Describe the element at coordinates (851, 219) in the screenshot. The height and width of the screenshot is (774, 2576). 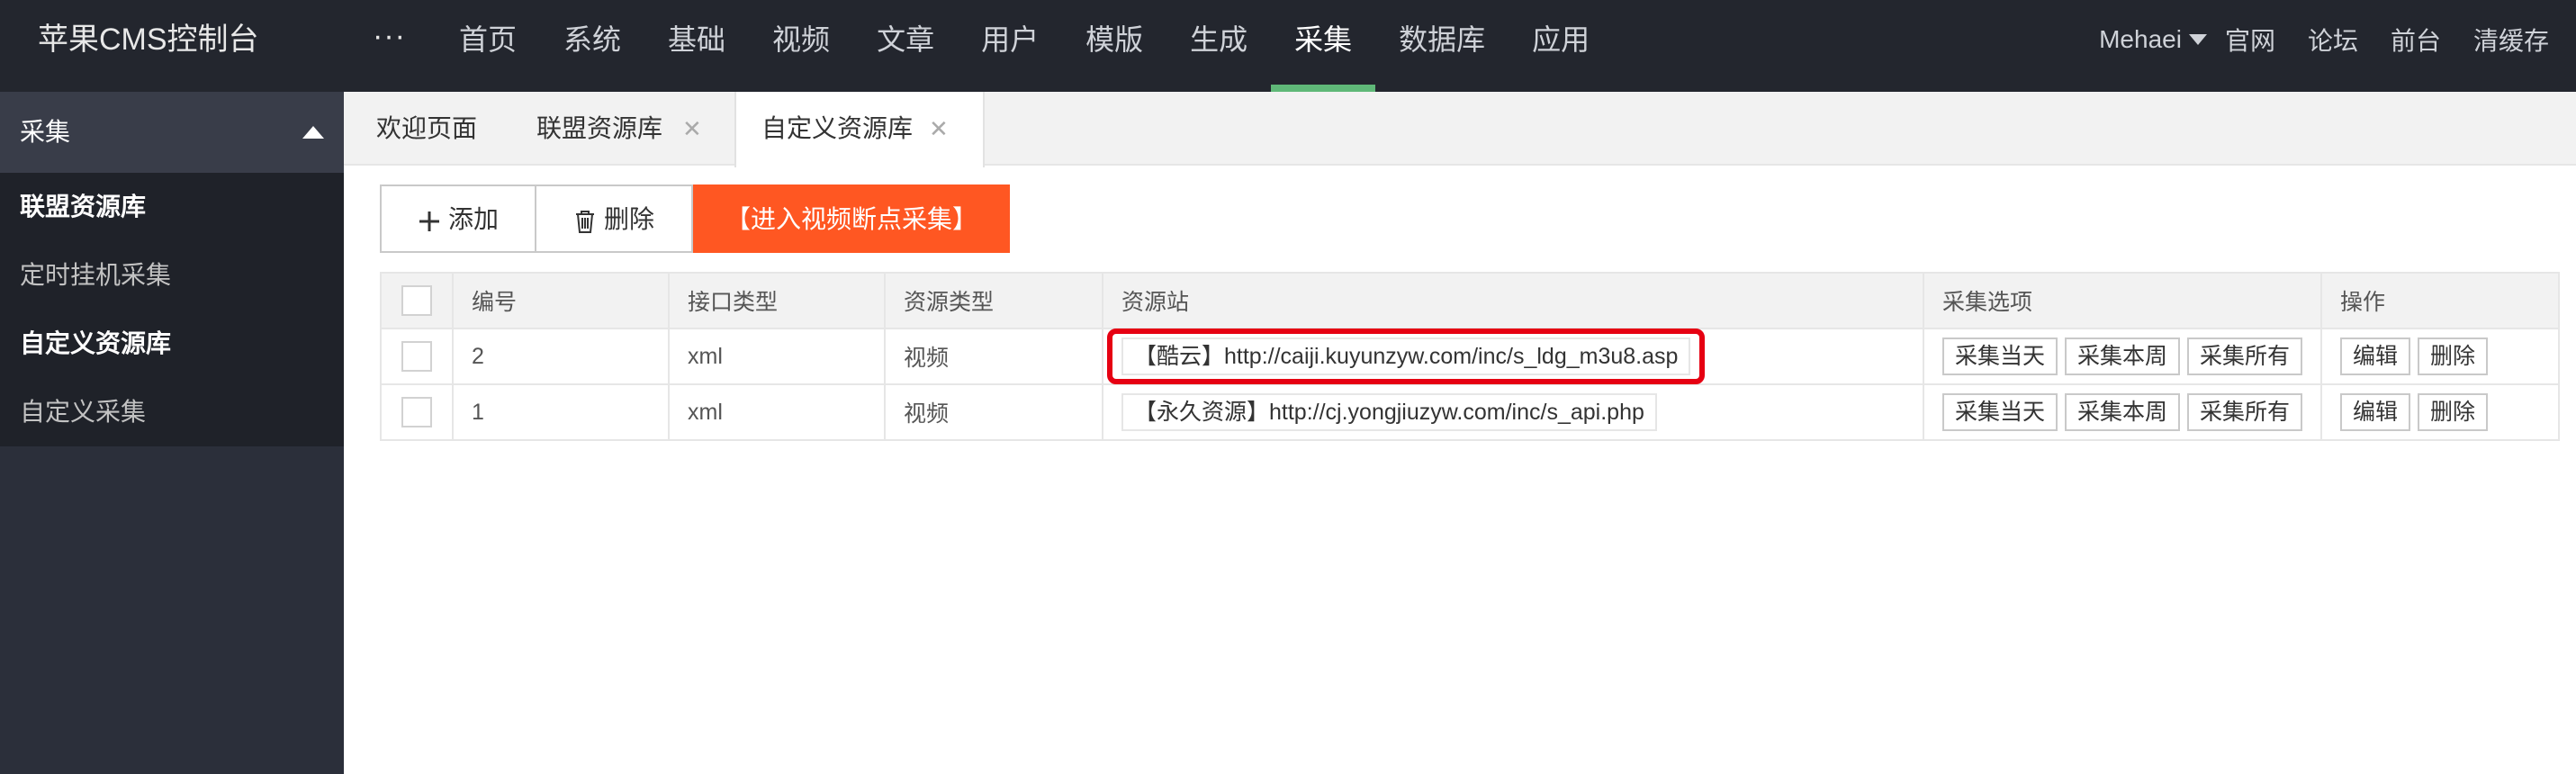
I see `enter-resume-collect-button: 【进入视频断点采集】` at that location.